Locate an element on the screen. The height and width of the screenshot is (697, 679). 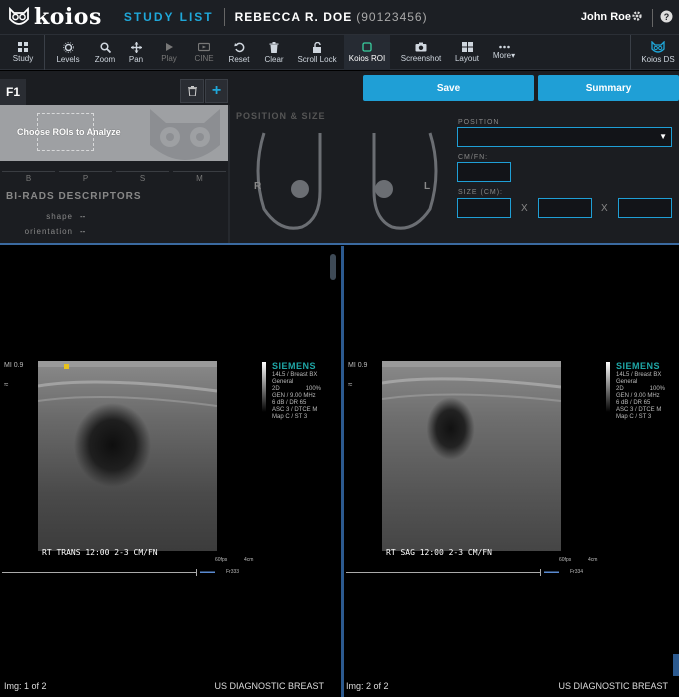
scan-info-line: ASC 3 / DTCE M is located at coordinates (295, 410).